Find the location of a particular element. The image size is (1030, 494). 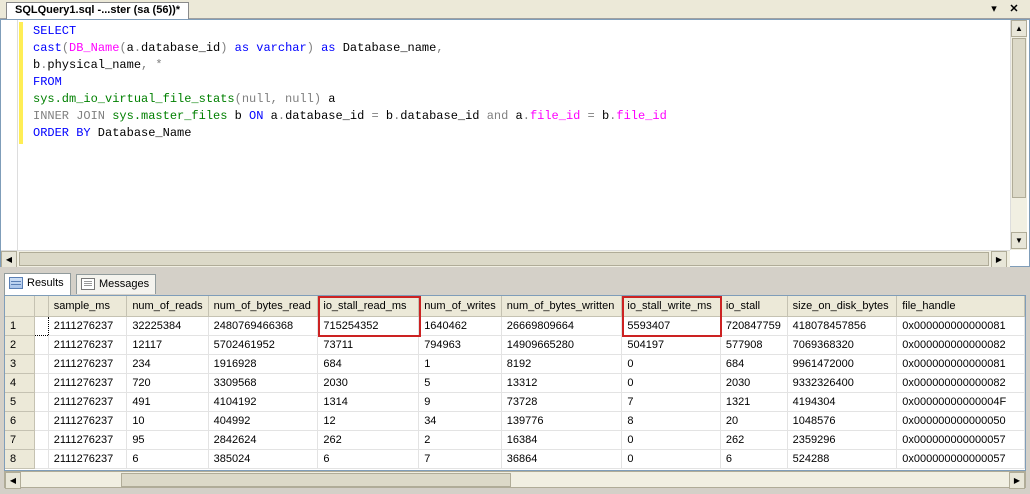

table-cell: 1640462 is located at coordinates (460, 326).